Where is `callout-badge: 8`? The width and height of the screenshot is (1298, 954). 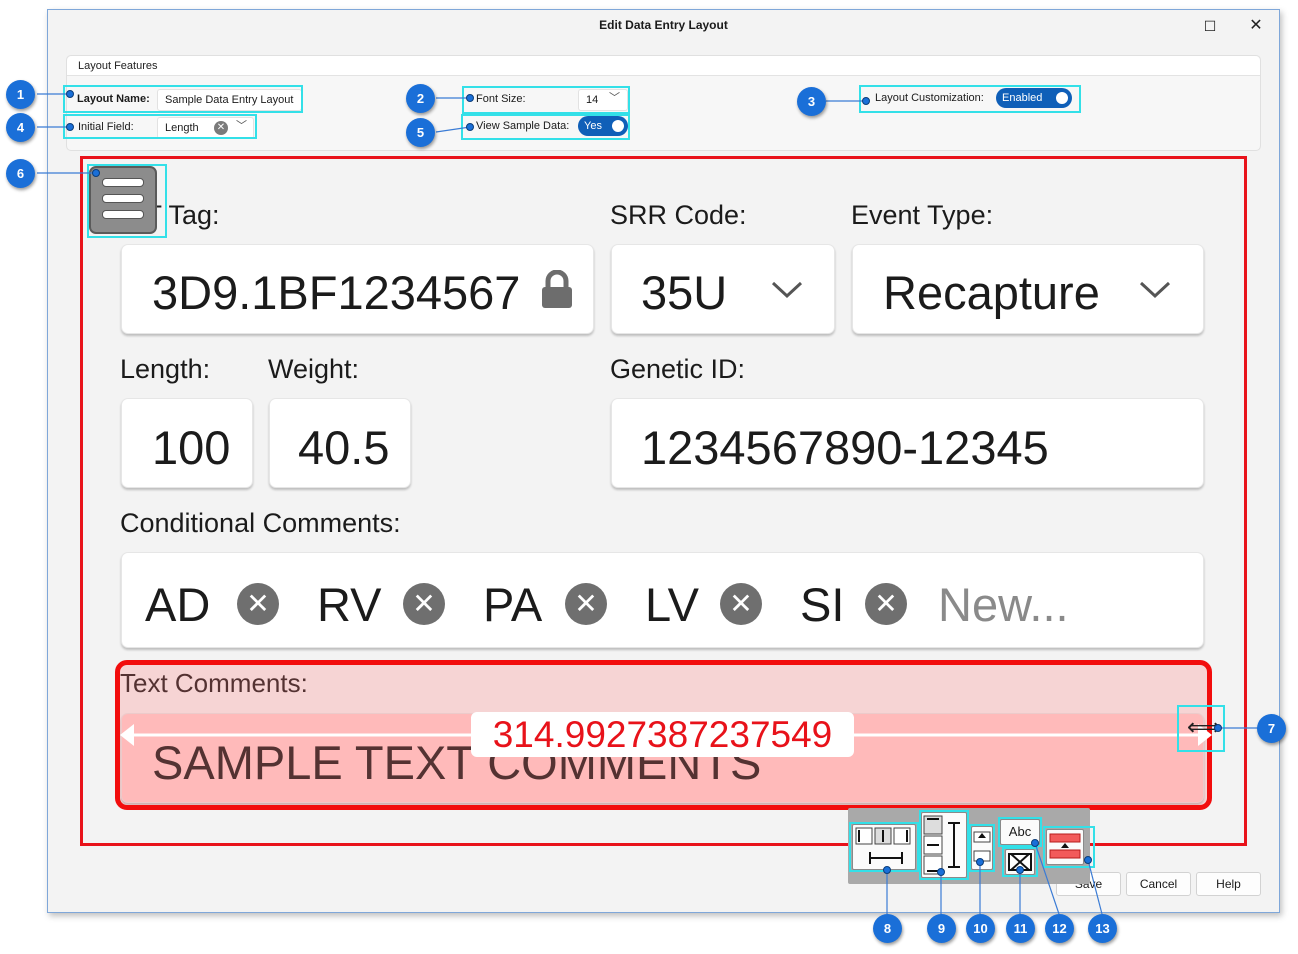
callout-badge: 8 is located at coordinates (887, 928).